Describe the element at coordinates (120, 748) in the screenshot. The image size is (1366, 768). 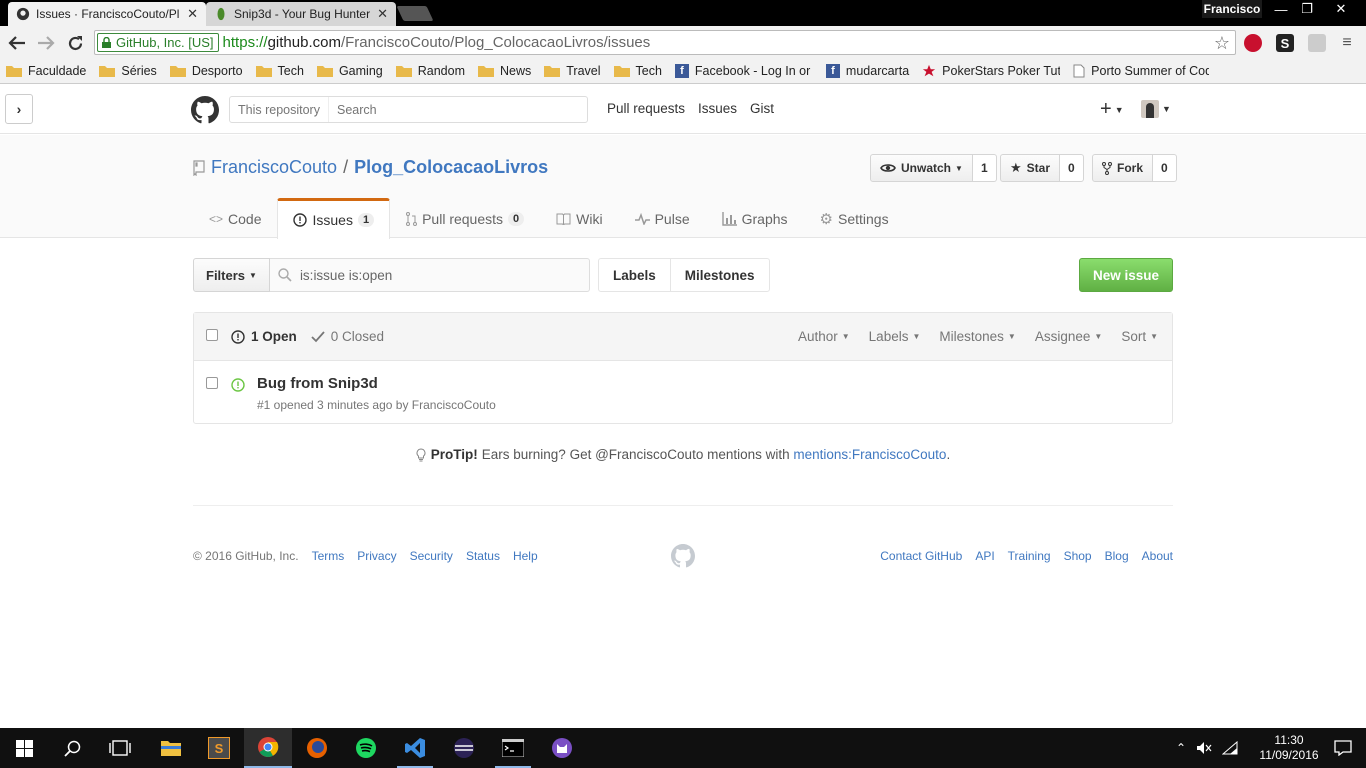
I see `task-view-icon` at that location.